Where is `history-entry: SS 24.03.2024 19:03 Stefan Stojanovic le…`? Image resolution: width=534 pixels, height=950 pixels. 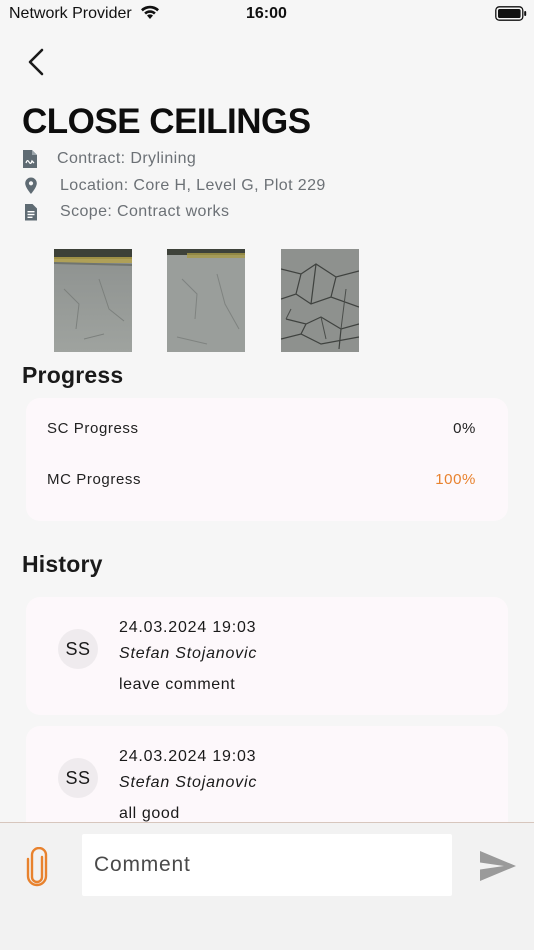 history-entry: SS 24.03.2024 19:03 Stefan Stojanovic le… is located at coordinates (267, 656).